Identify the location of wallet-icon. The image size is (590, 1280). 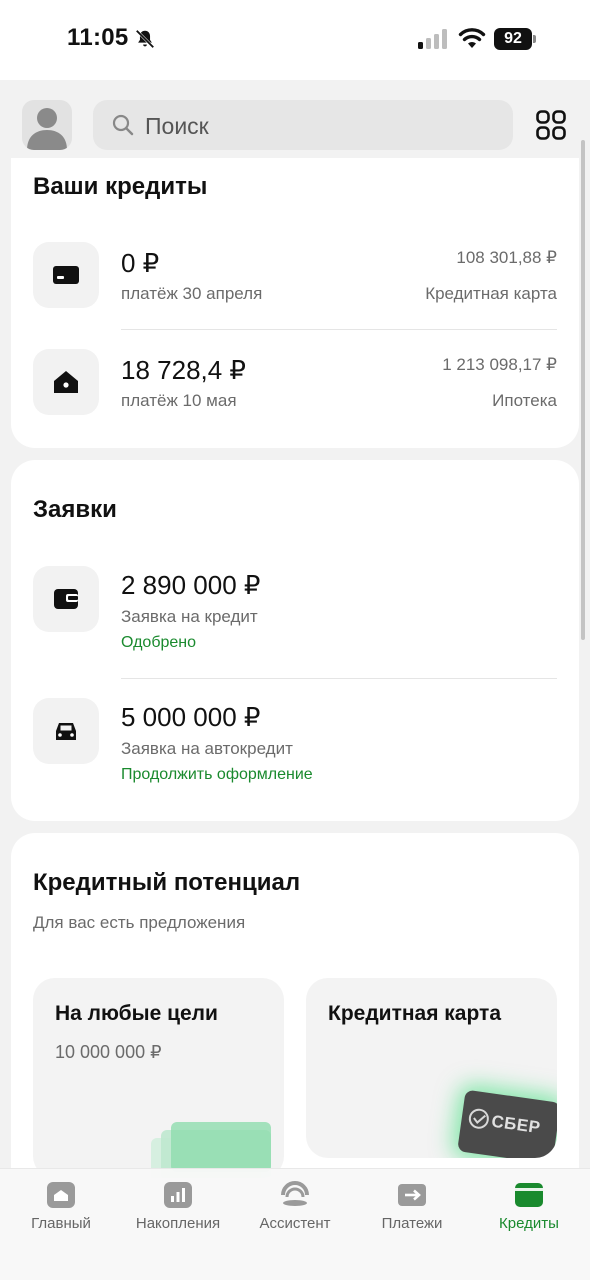
(66, 599).